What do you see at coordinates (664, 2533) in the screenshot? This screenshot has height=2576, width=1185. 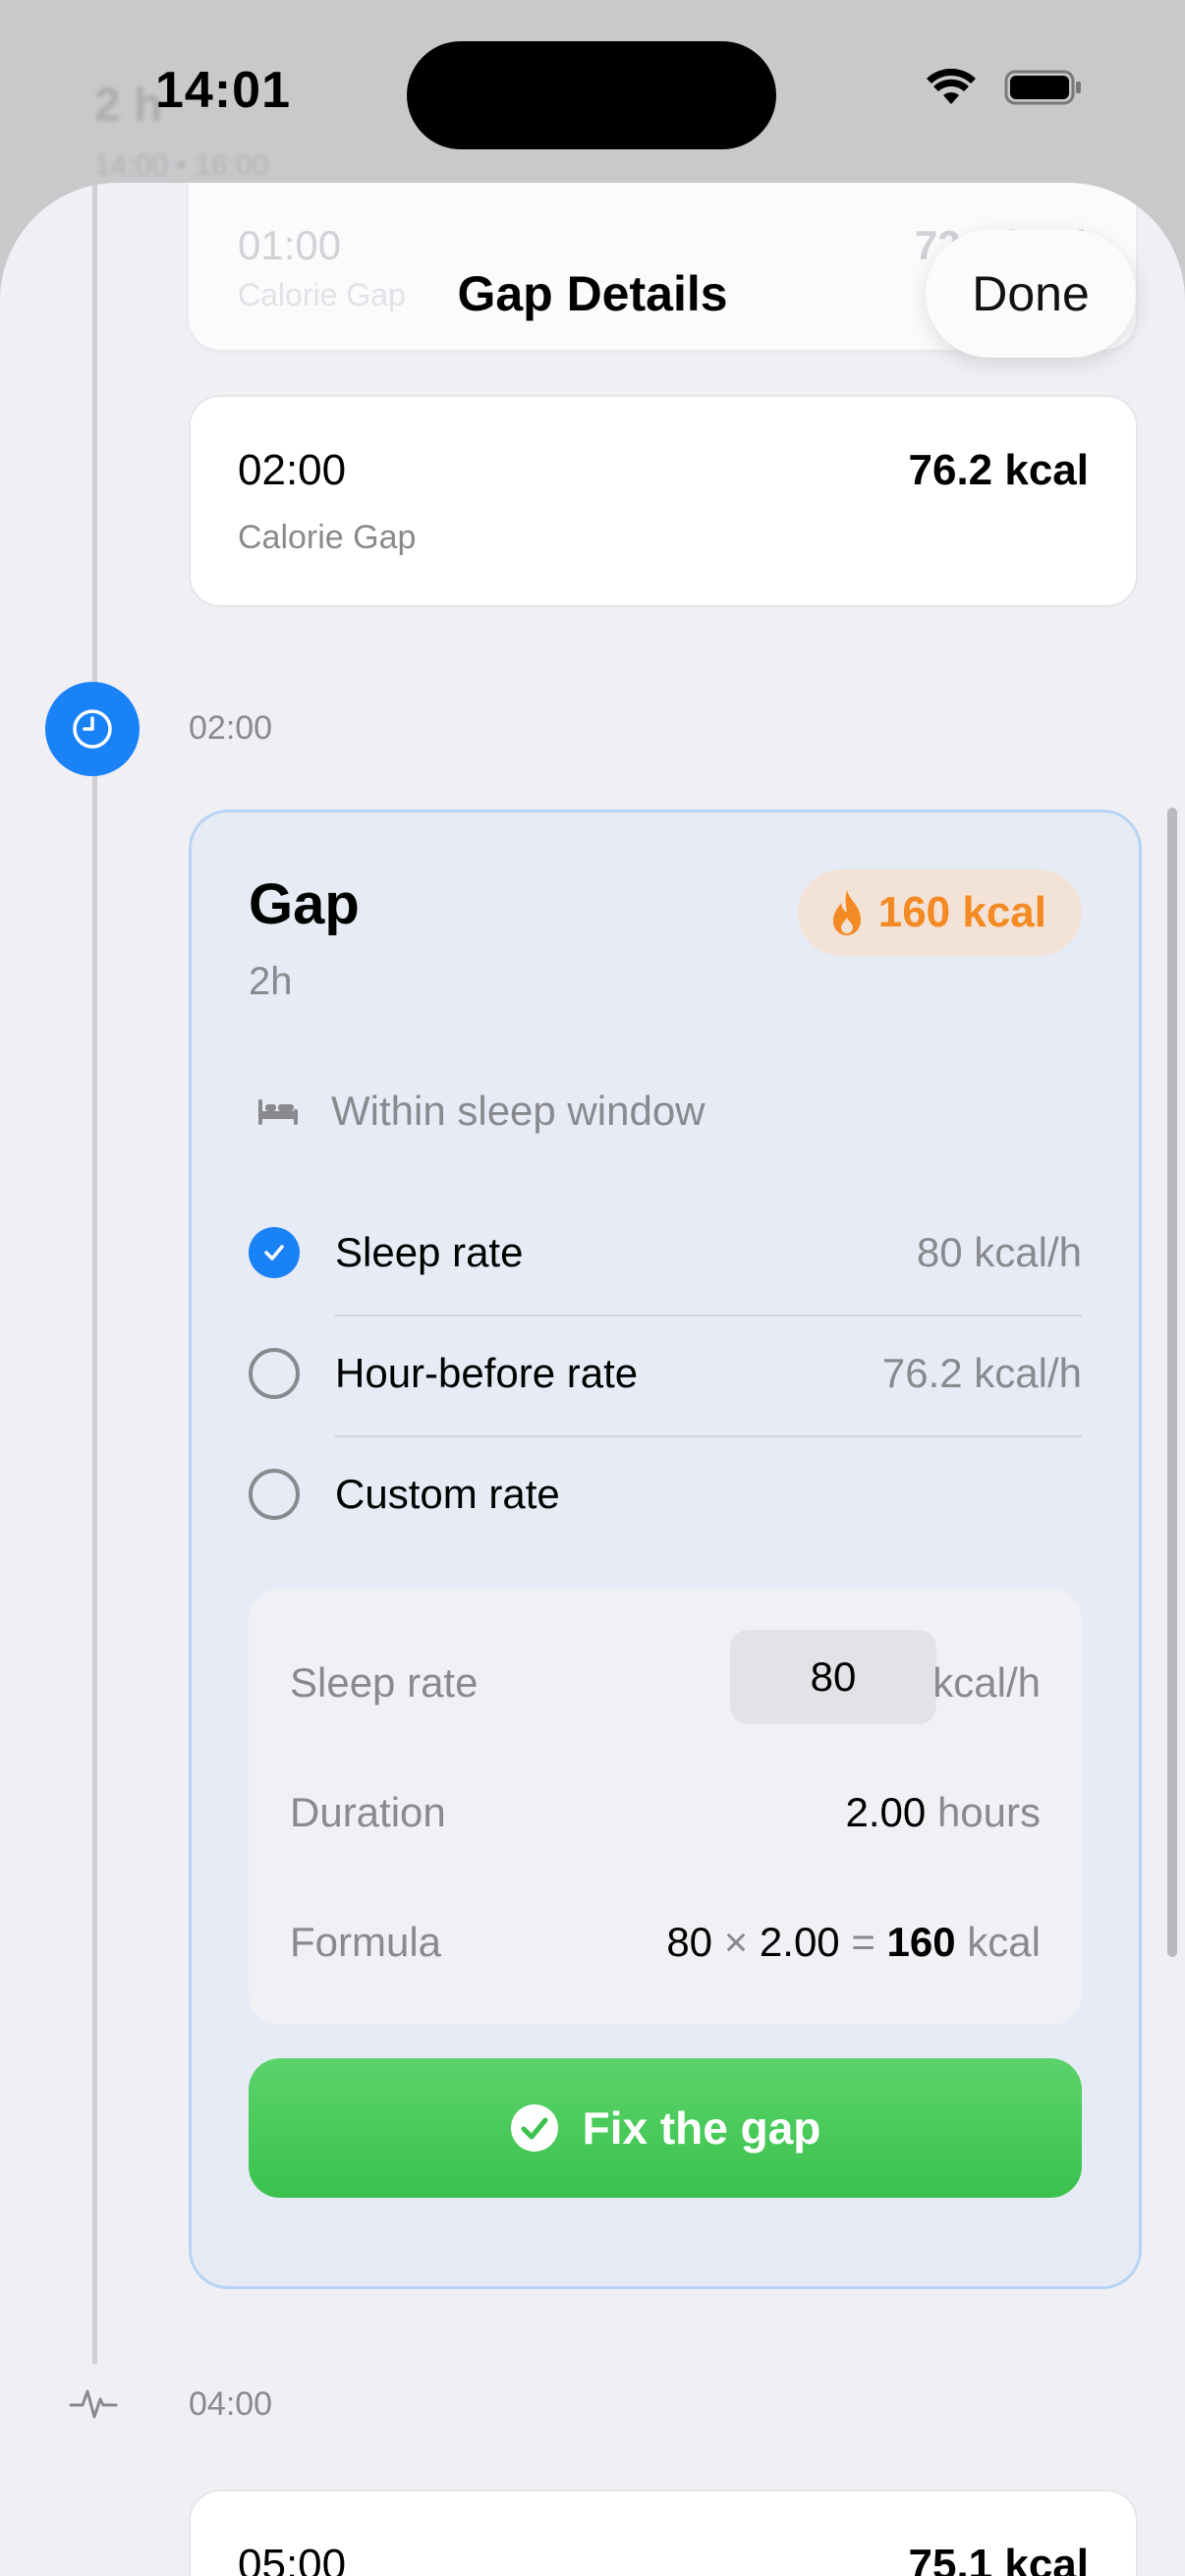 I see `entry-card-0500: 05:00 75.1 kcal` at bounding box center [664, 2533].